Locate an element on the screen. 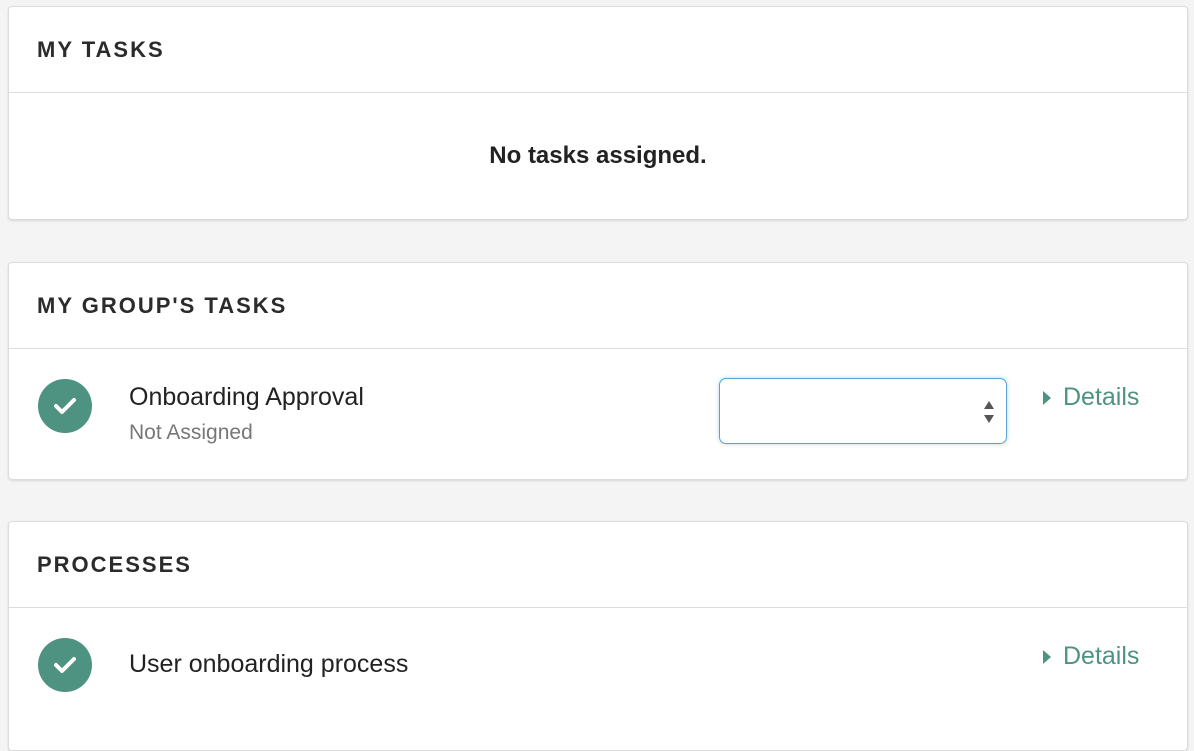 This screenshot has height=751, width=1194. processes-title: PROCESSES is located at coordinates (114, 564).